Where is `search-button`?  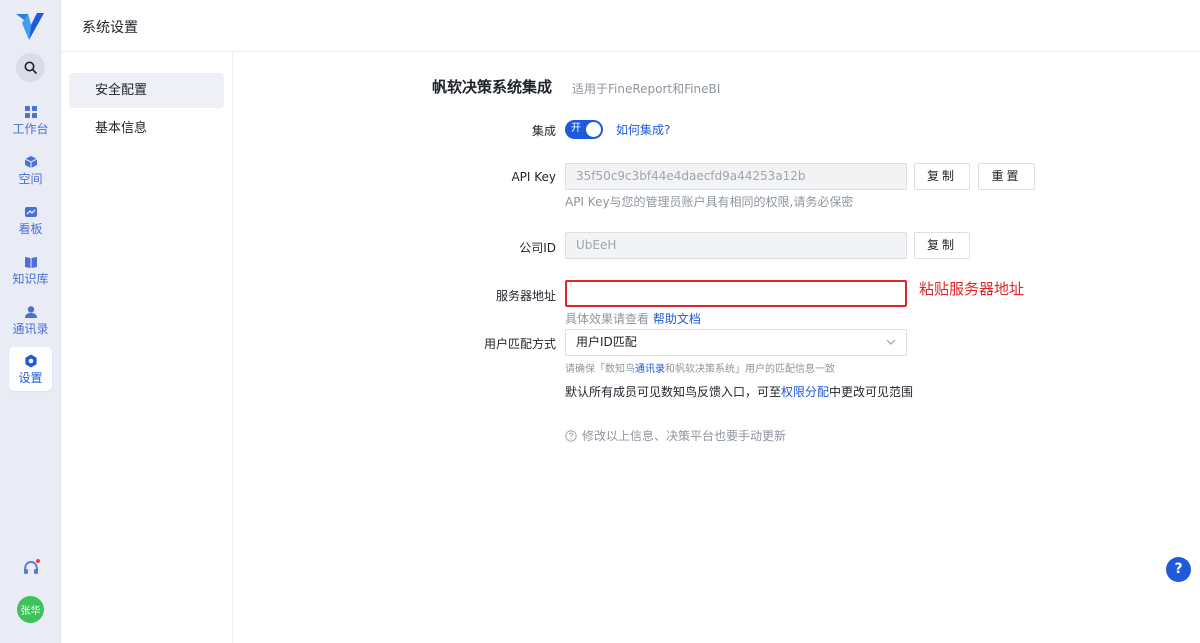 search-button is located at coordinates (30, 67).